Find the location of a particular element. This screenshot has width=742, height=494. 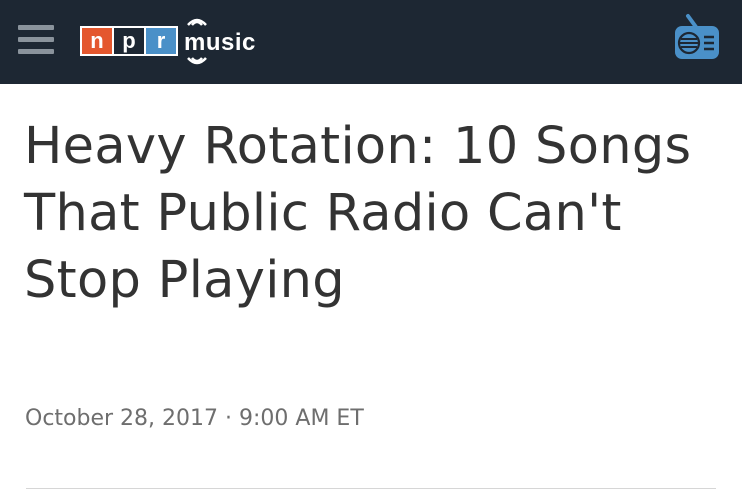

music-label: music is located at coordinates (220, 42).